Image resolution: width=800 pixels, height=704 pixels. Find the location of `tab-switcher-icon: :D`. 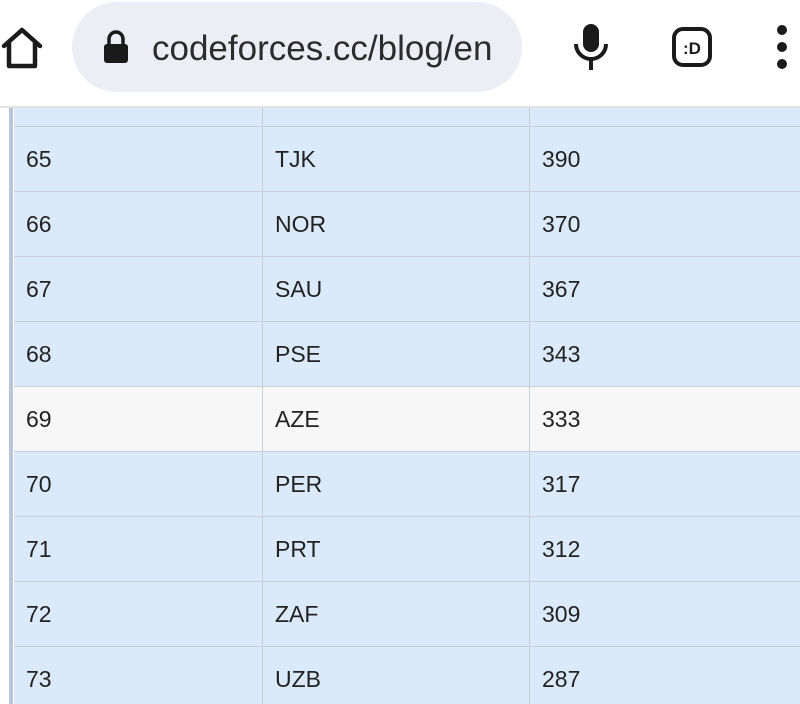

tab-switcher-icon: :D is located at coordinates (692, 47).